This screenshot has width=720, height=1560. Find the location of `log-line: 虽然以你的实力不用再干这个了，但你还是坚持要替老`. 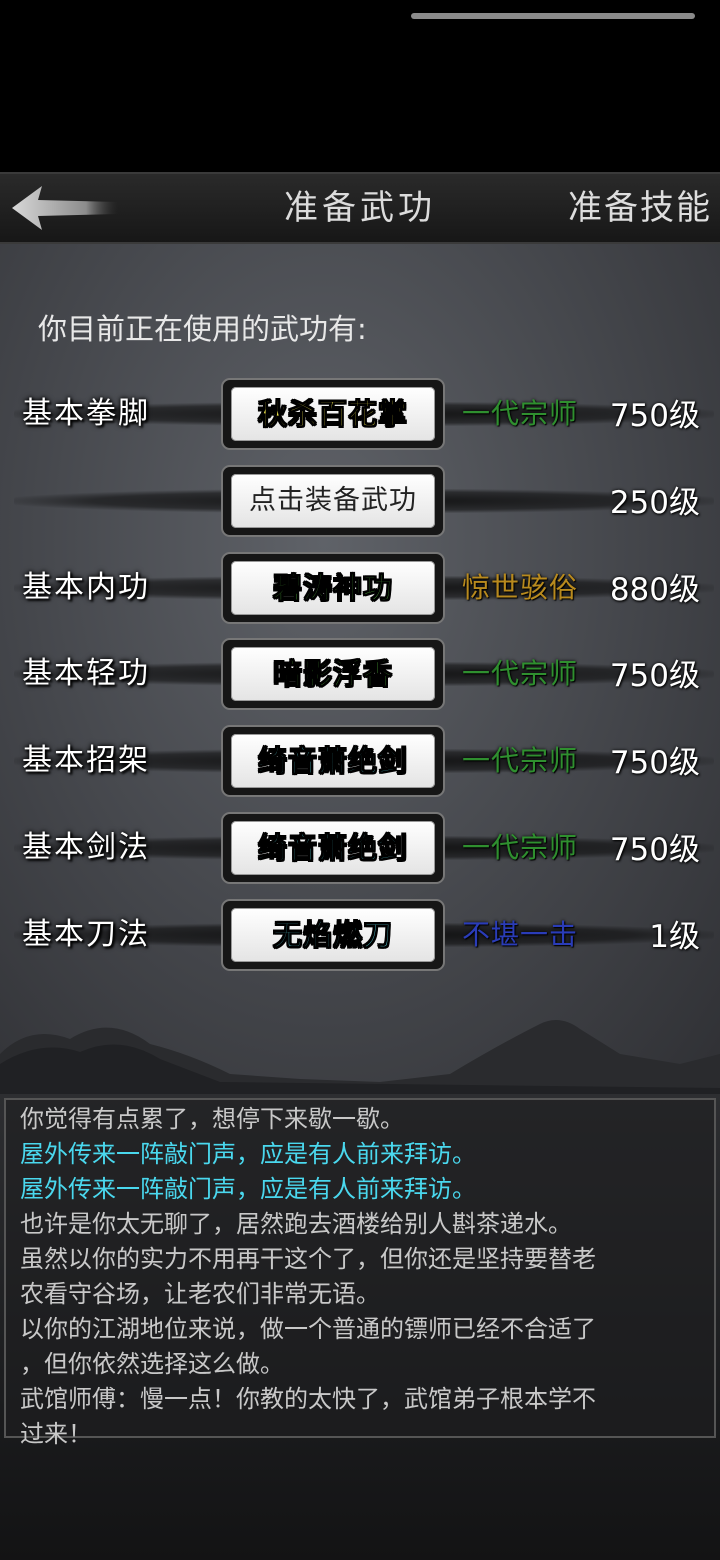

log-line: 虽然以你的实力不用再干这个了，但你还是坚持要替老 is located at coordinates (308, 1259).